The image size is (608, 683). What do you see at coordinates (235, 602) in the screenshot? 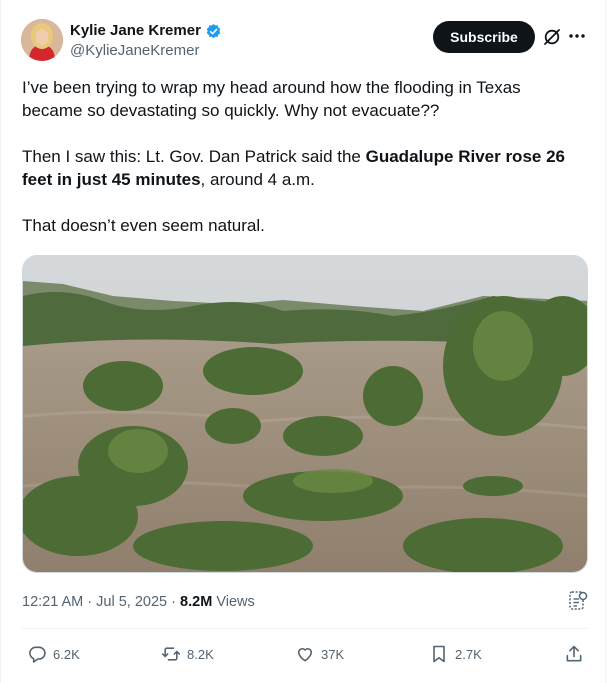
I see `views-label: Views` at bounding box center [235, 602].